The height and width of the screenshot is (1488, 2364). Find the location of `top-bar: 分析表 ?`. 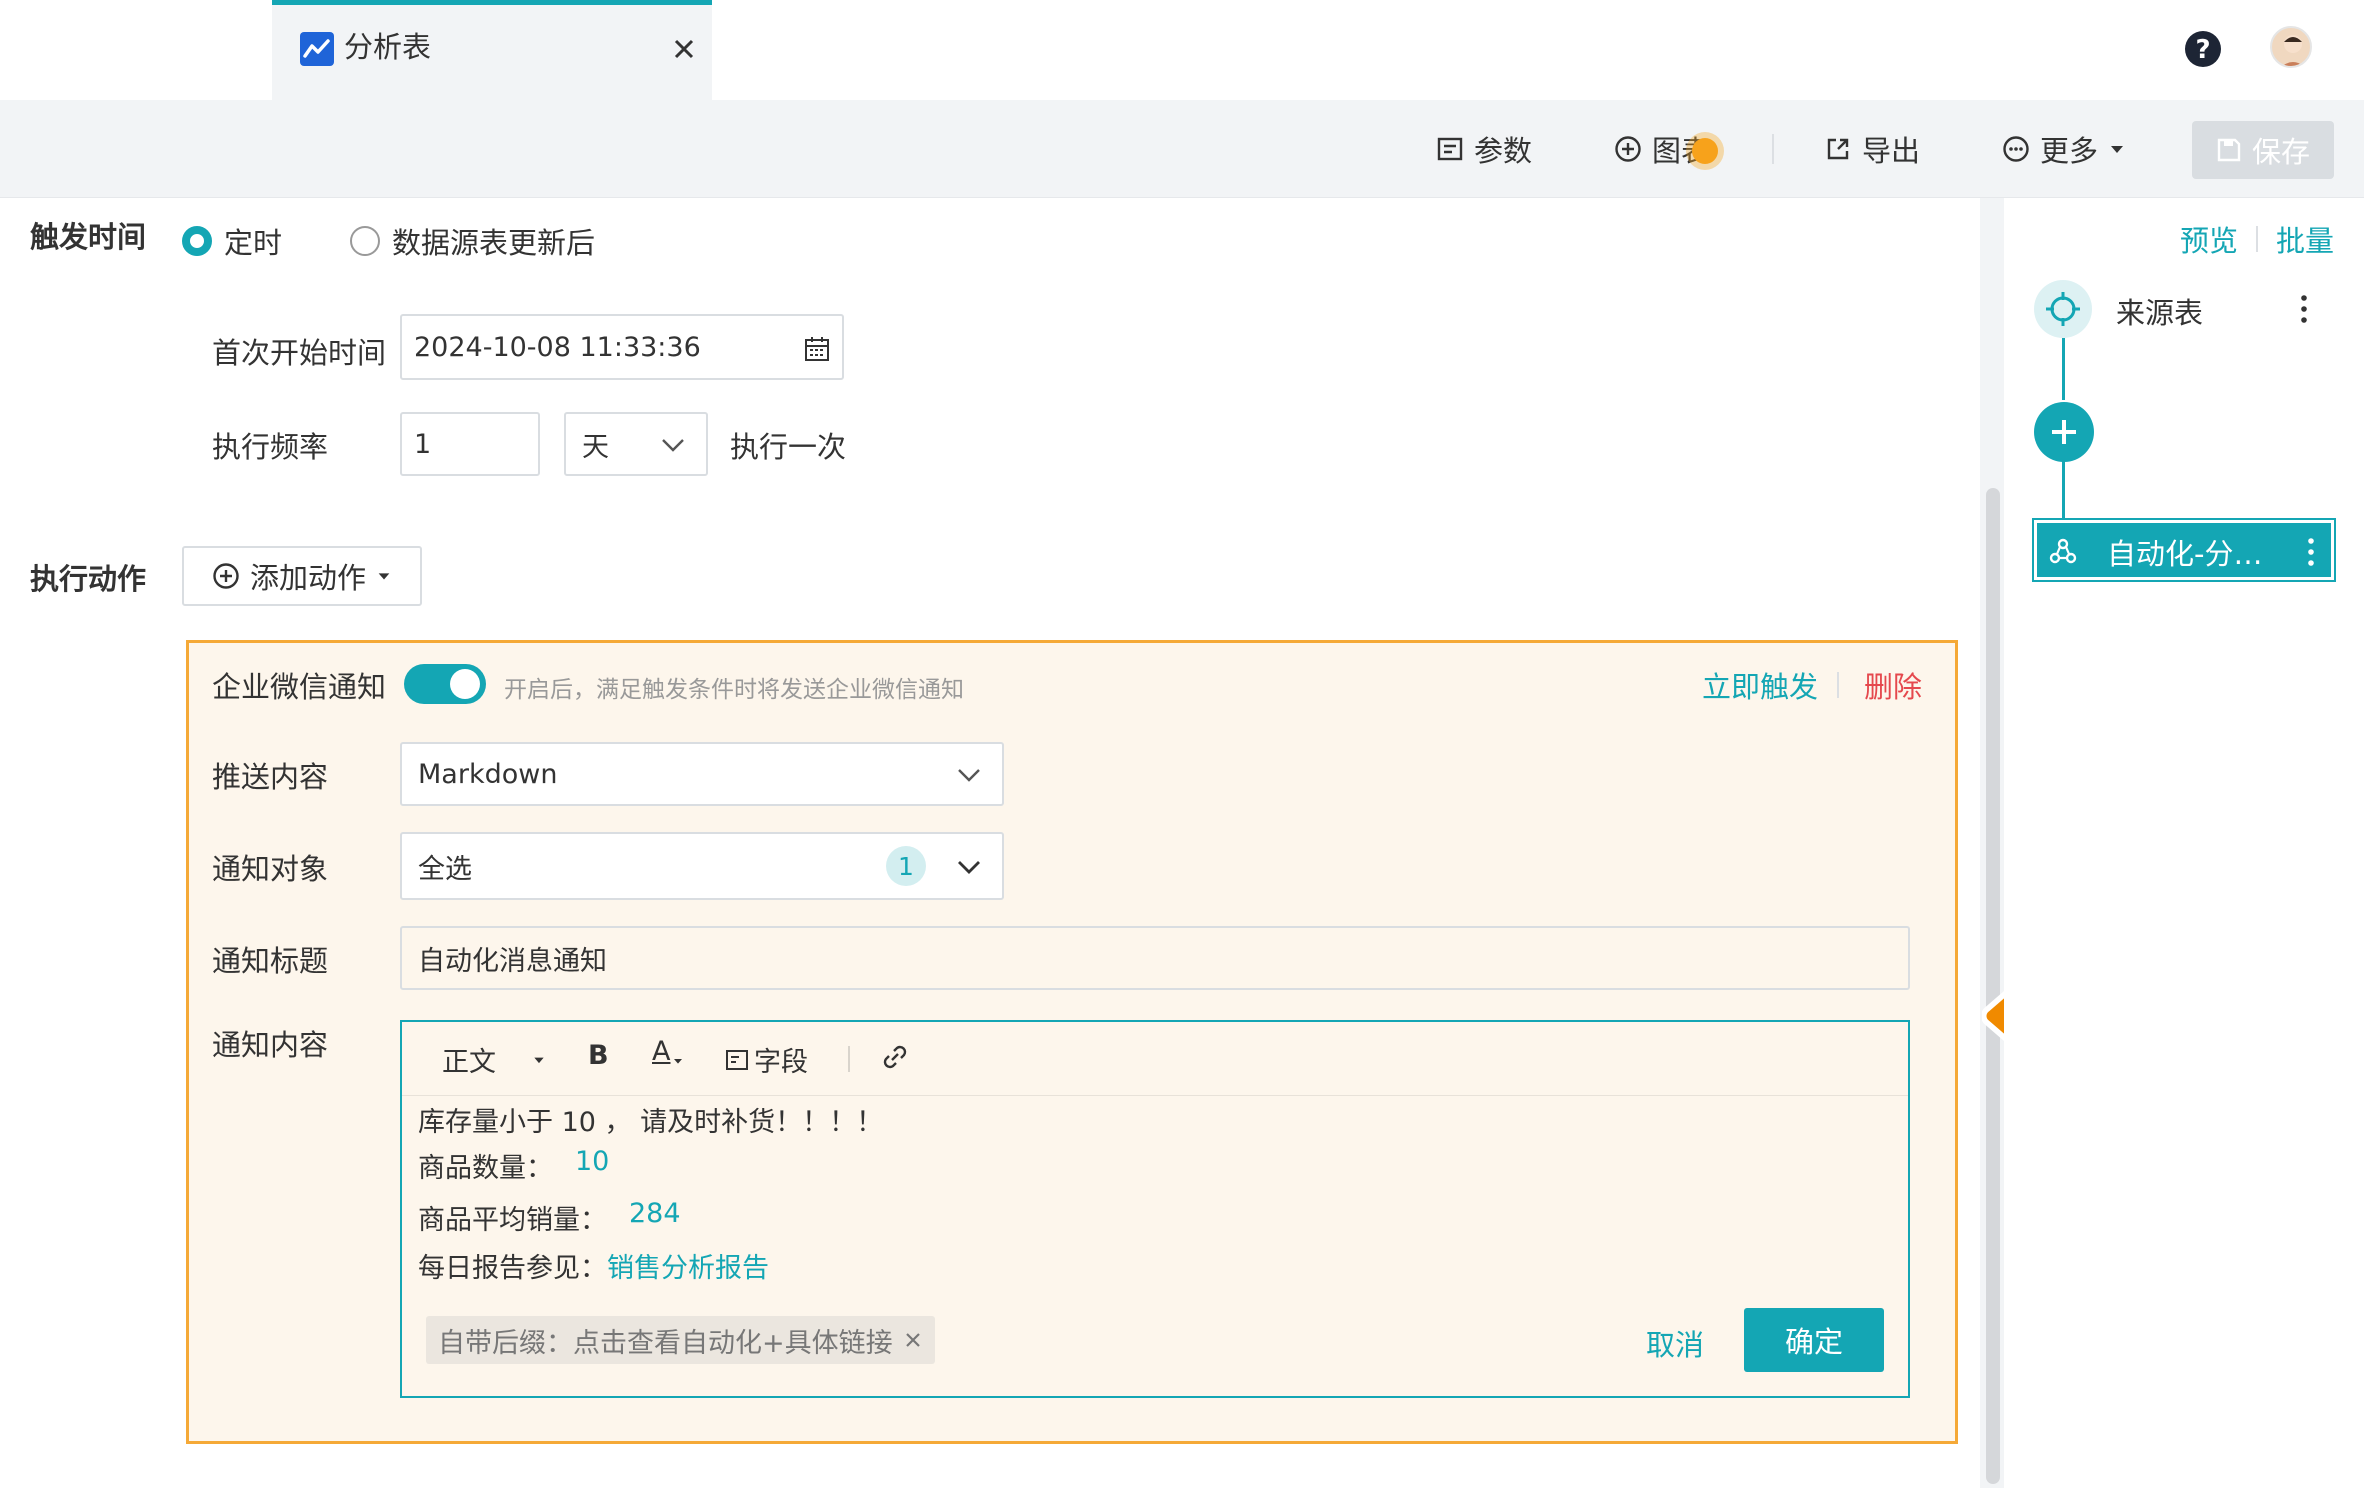

top-bar: 分析表 ? is located at coordinates (1182, 50).